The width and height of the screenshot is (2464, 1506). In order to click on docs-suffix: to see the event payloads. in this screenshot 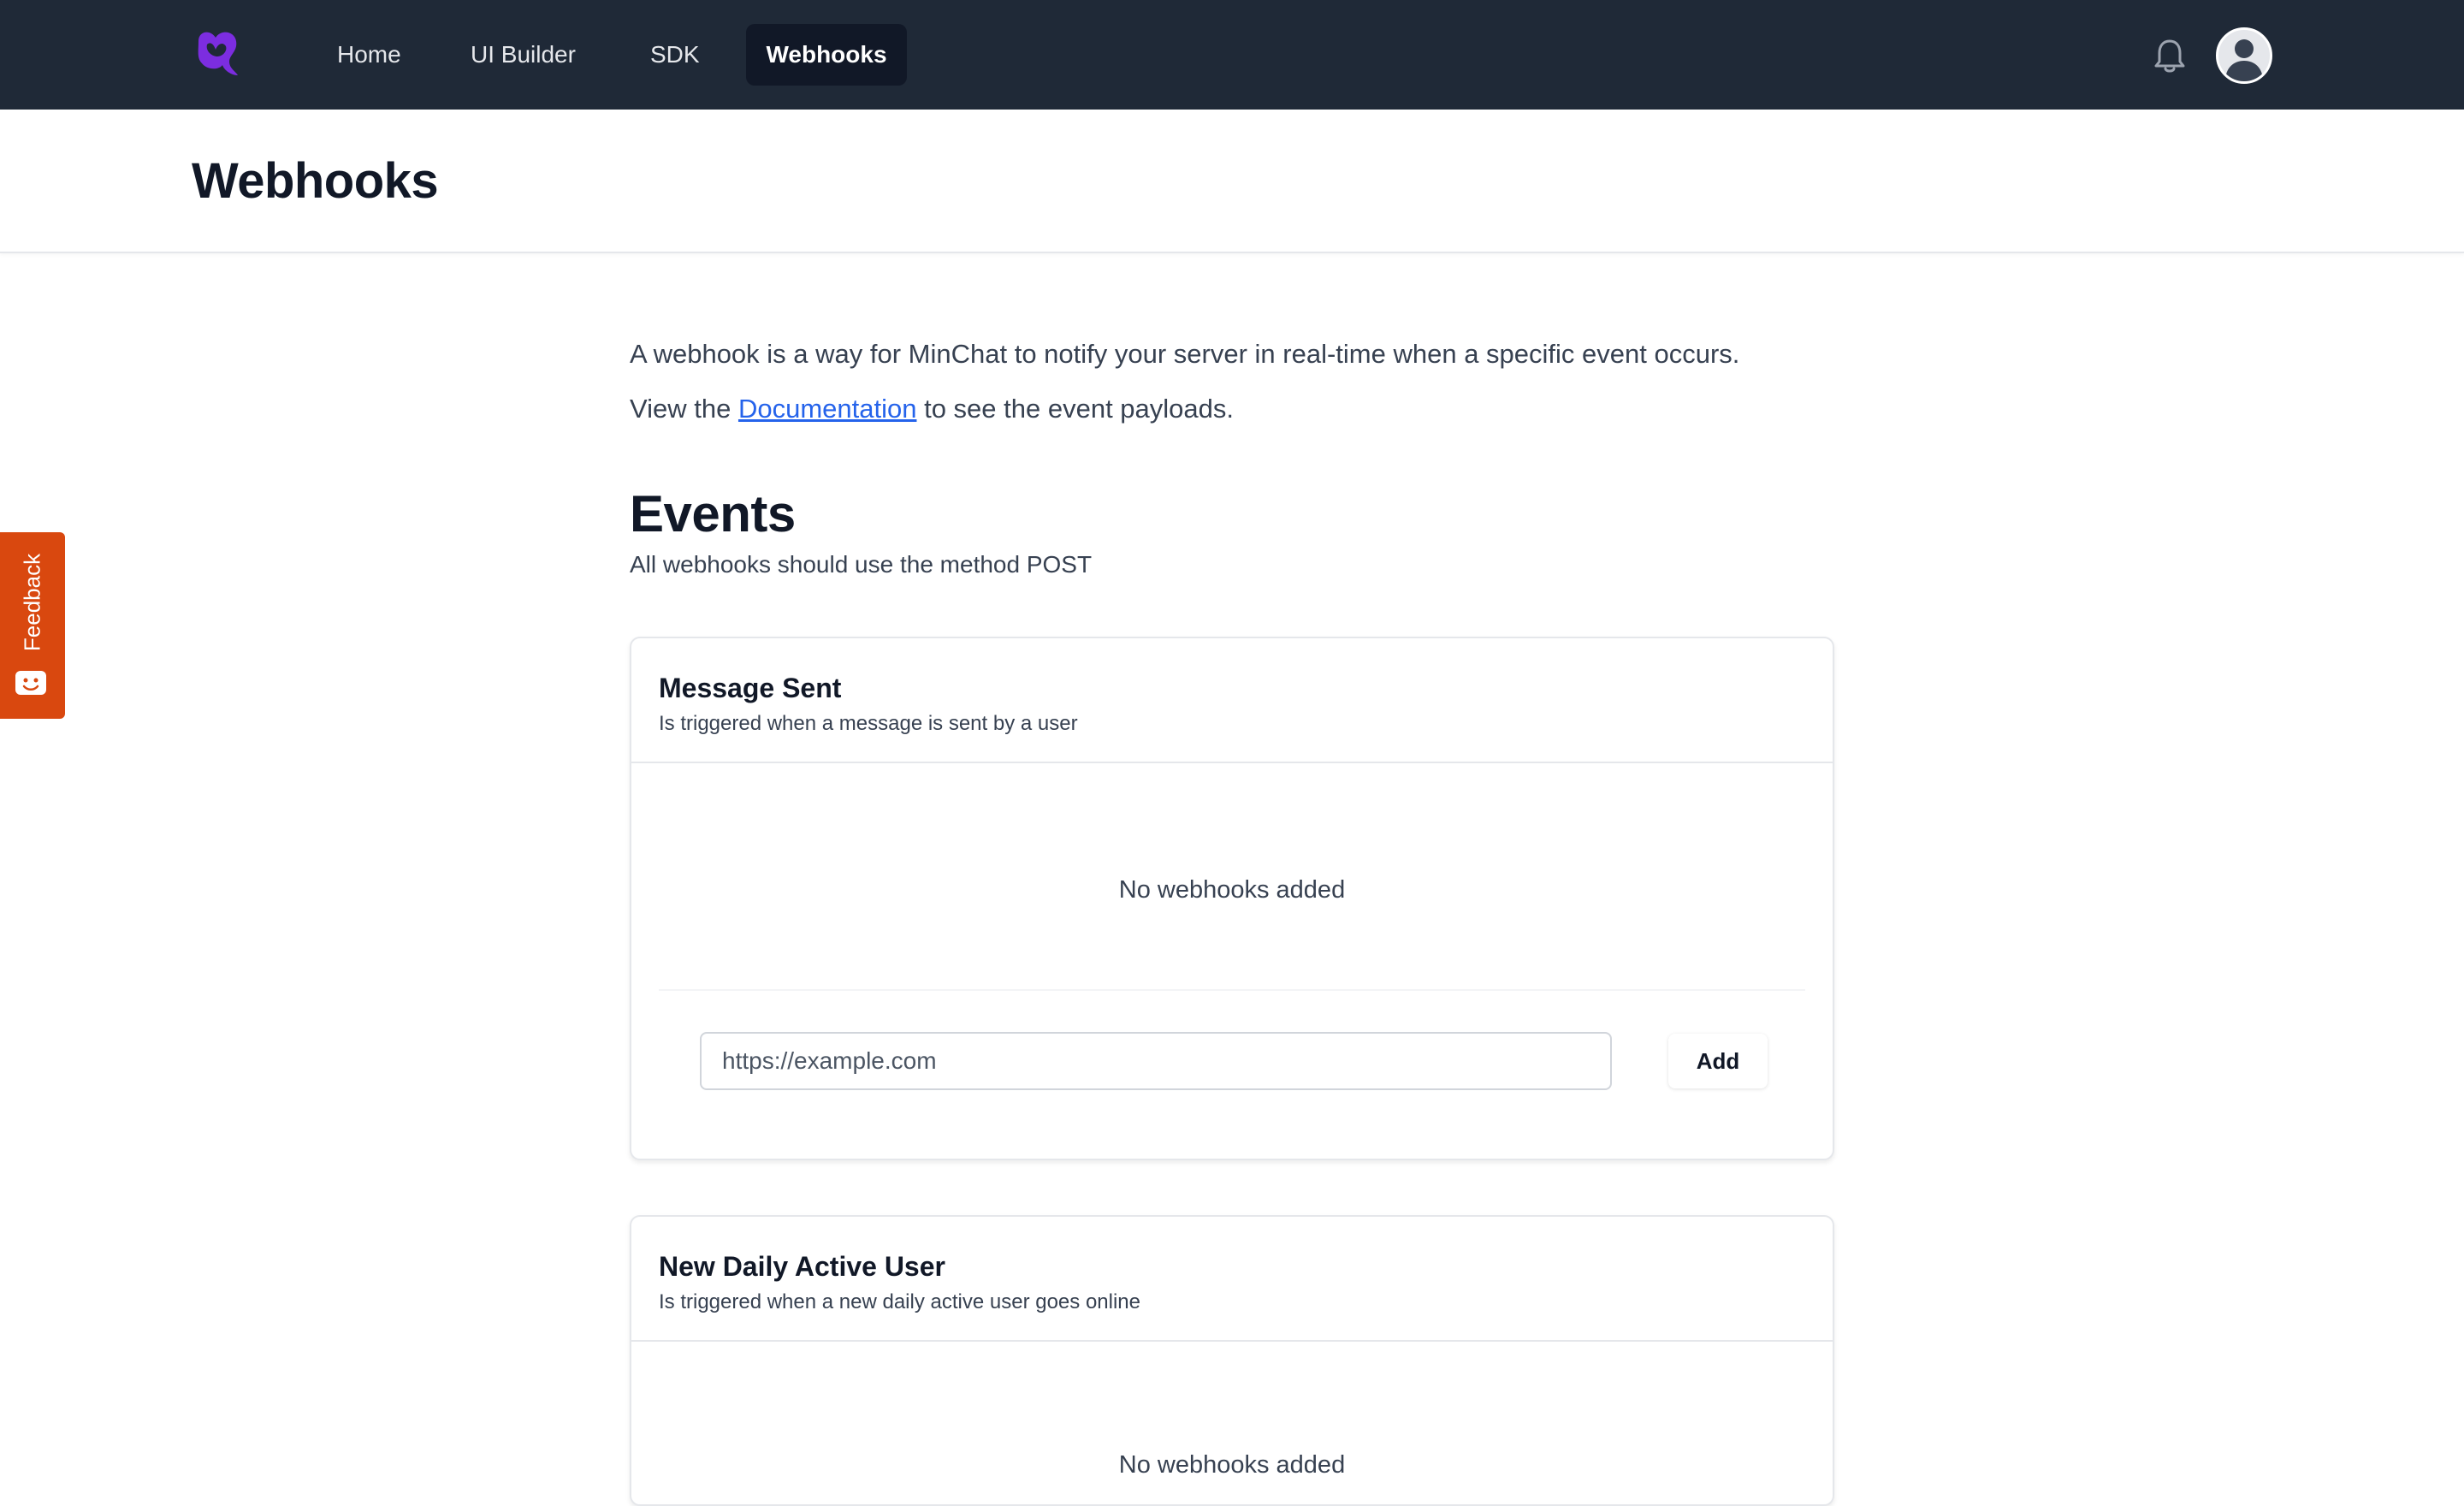, I will do `click(1075, 409)`.